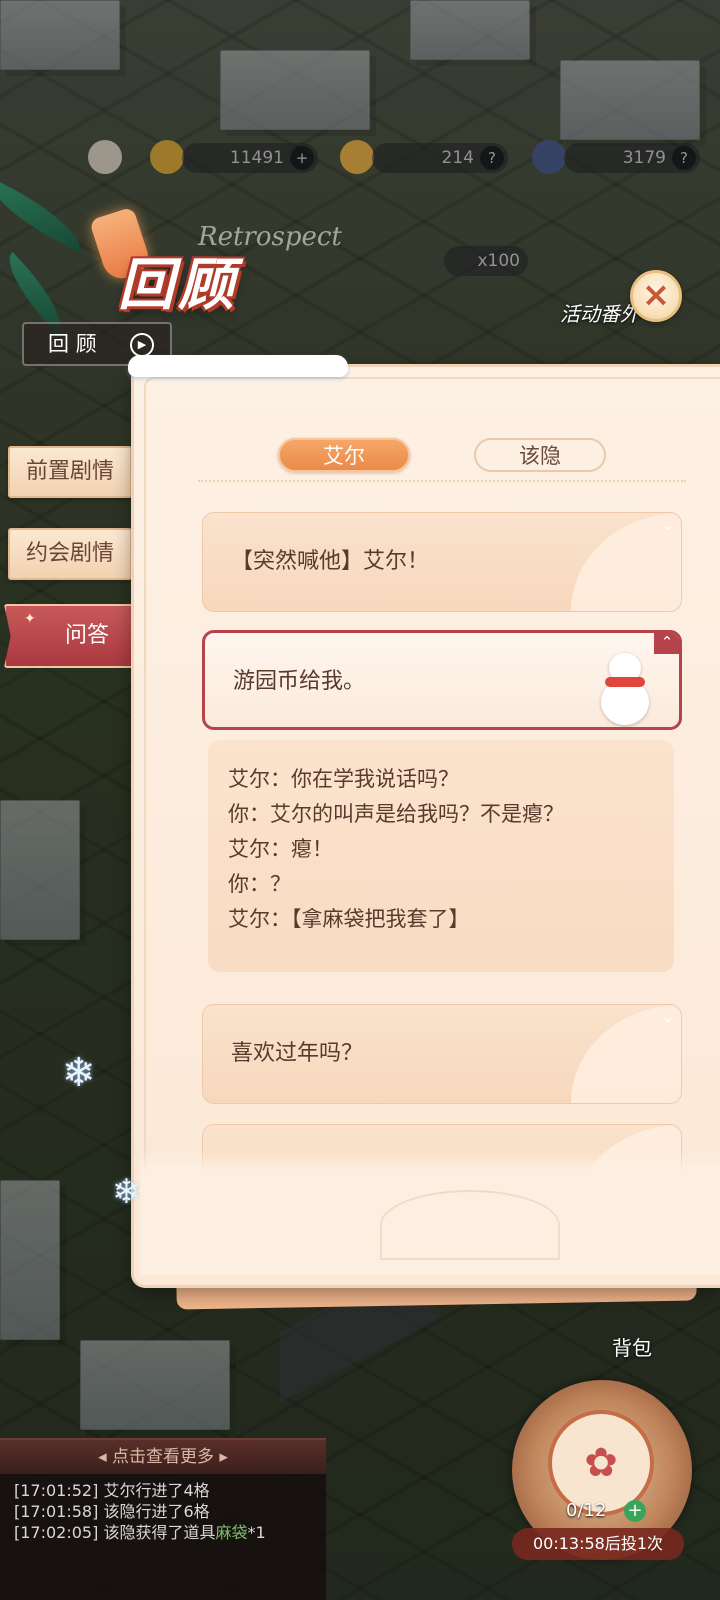  I want to click on tab-label: 前置剧情, so click(69, 471).